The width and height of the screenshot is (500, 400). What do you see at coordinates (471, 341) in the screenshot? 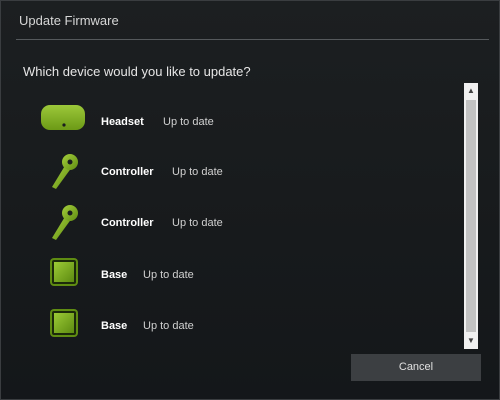
I see `scroll-down-arrow: ▼` at bounding box center [471, 341].